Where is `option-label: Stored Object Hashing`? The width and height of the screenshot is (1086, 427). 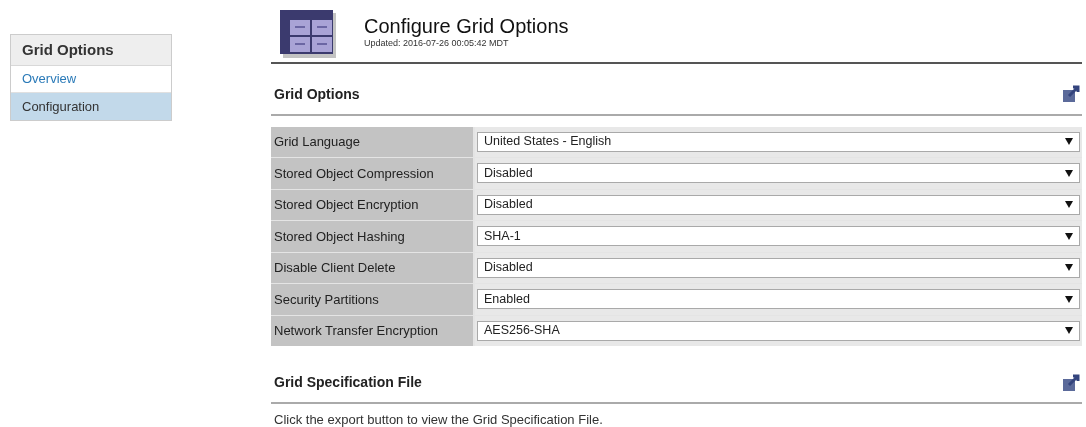
option-label: Stored Object Hashing is located at coordinates (372, 236).